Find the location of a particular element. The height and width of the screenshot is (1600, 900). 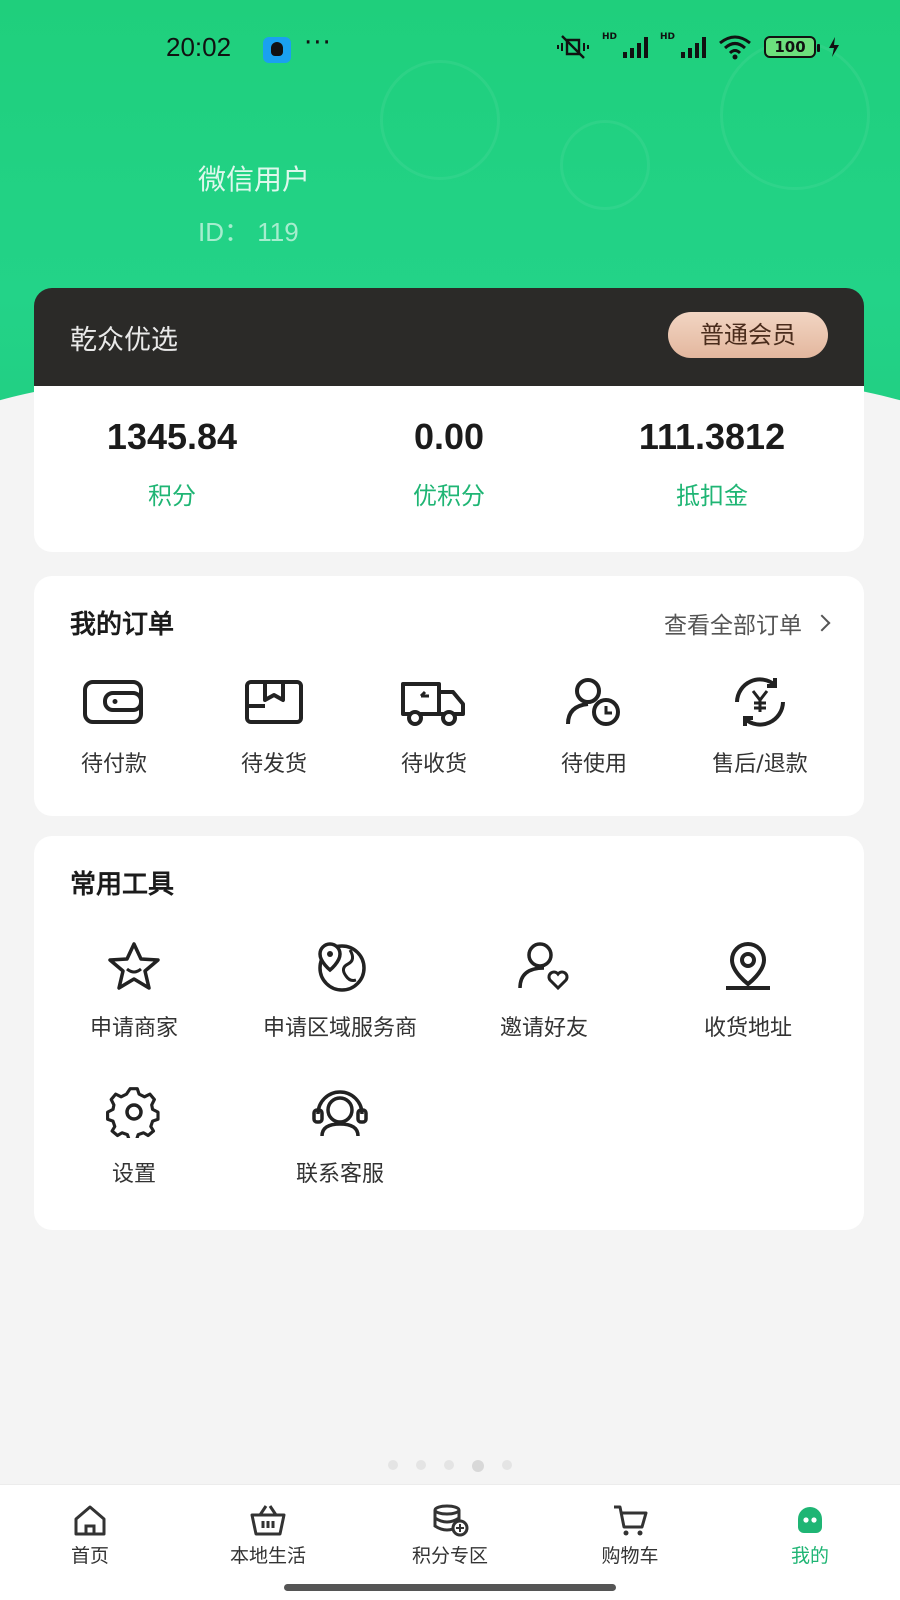

tool-label: 申请商家 is located at coordinates (133, 1028).